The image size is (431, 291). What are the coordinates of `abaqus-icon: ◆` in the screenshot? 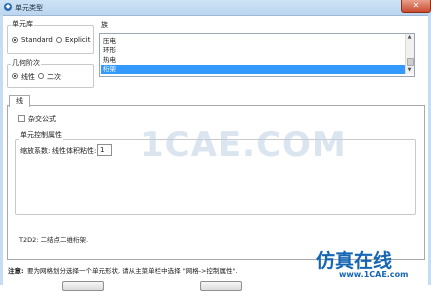 It's located at (8, 7).